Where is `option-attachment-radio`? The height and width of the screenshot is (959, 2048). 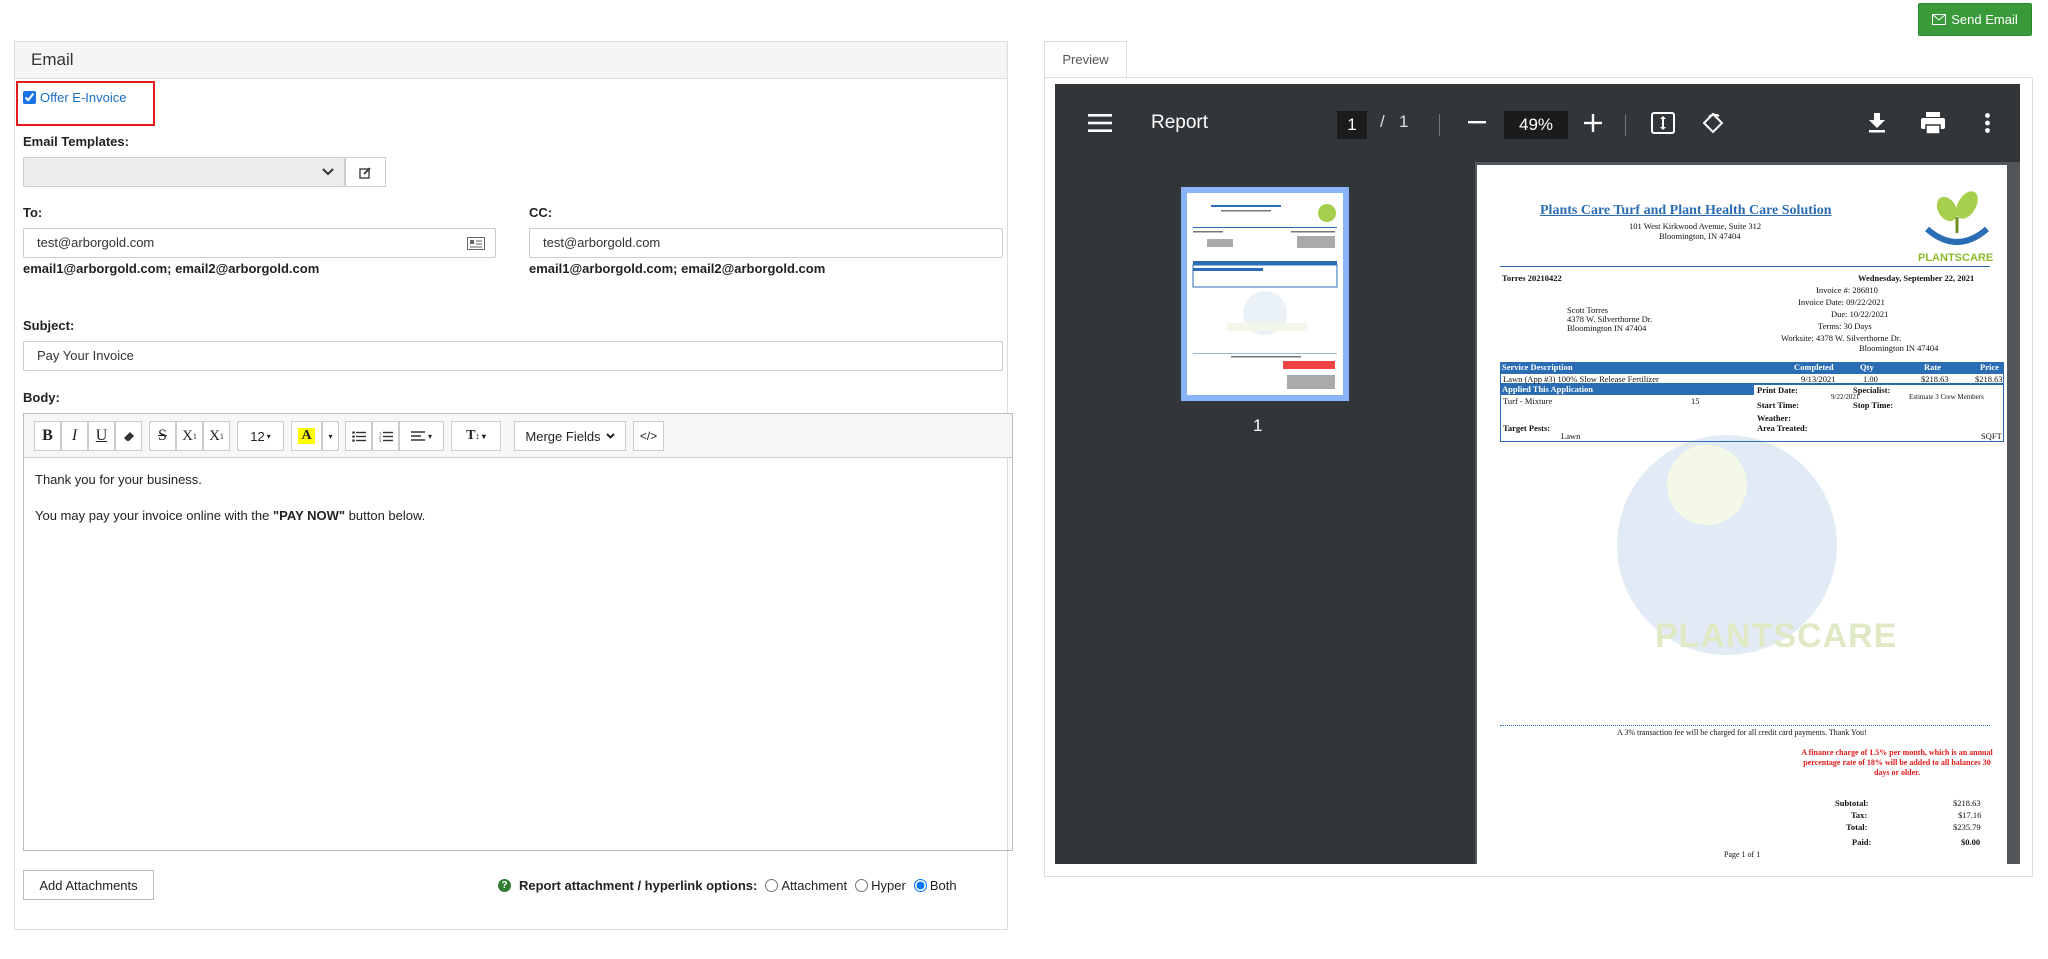
option-attachment-radio is located at coordinates (772, 885).